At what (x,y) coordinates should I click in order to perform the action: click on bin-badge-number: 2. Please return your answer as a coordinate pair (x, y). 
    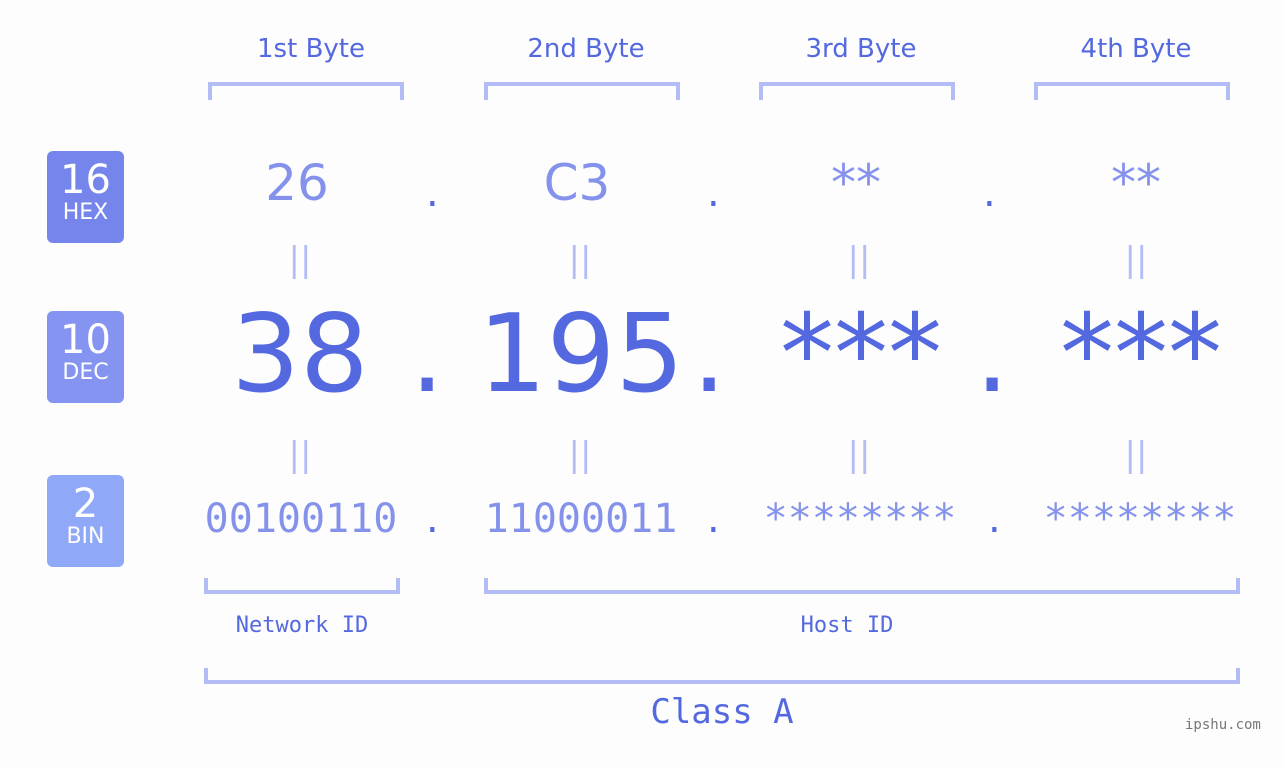
    Looking at the image, I should click on (85, 504).